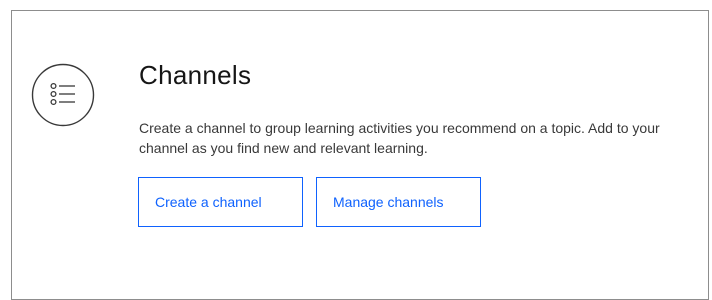 This screenshot has width=712, height=300. I want to click on card-title: Channels, so click(195, 75).